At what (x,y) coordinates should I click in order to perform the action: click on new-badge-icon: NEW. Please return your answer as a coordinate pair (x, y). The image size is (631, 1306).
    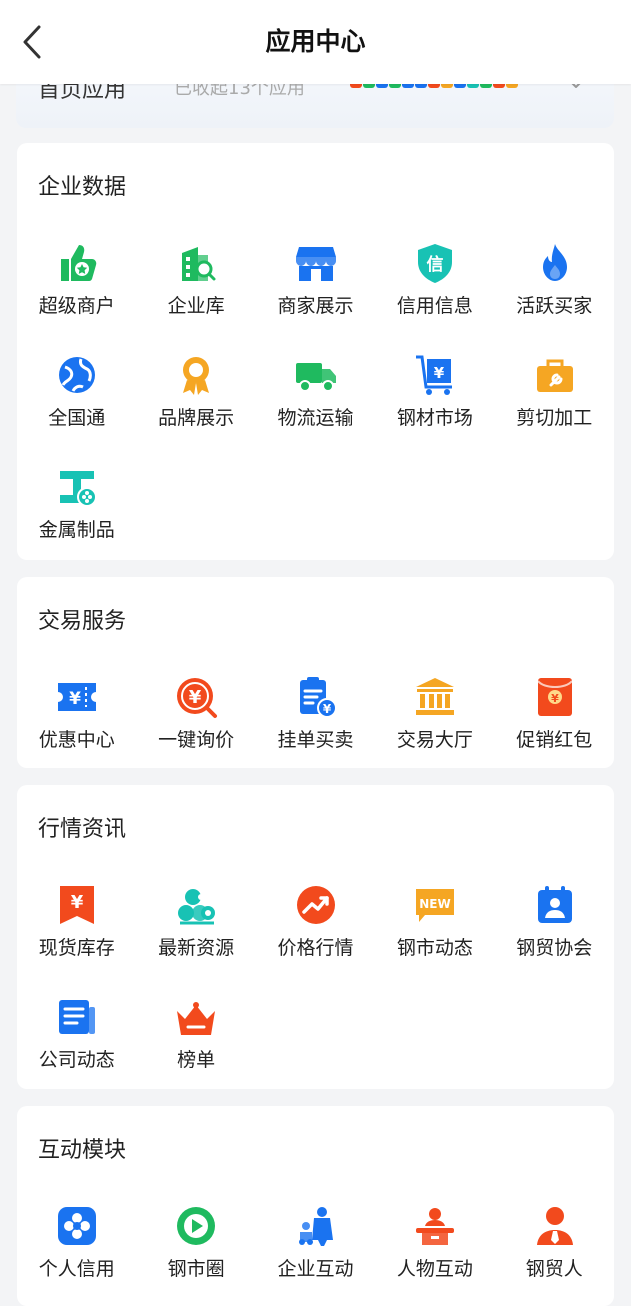
    Looking at the image, I should click on (435, 905).